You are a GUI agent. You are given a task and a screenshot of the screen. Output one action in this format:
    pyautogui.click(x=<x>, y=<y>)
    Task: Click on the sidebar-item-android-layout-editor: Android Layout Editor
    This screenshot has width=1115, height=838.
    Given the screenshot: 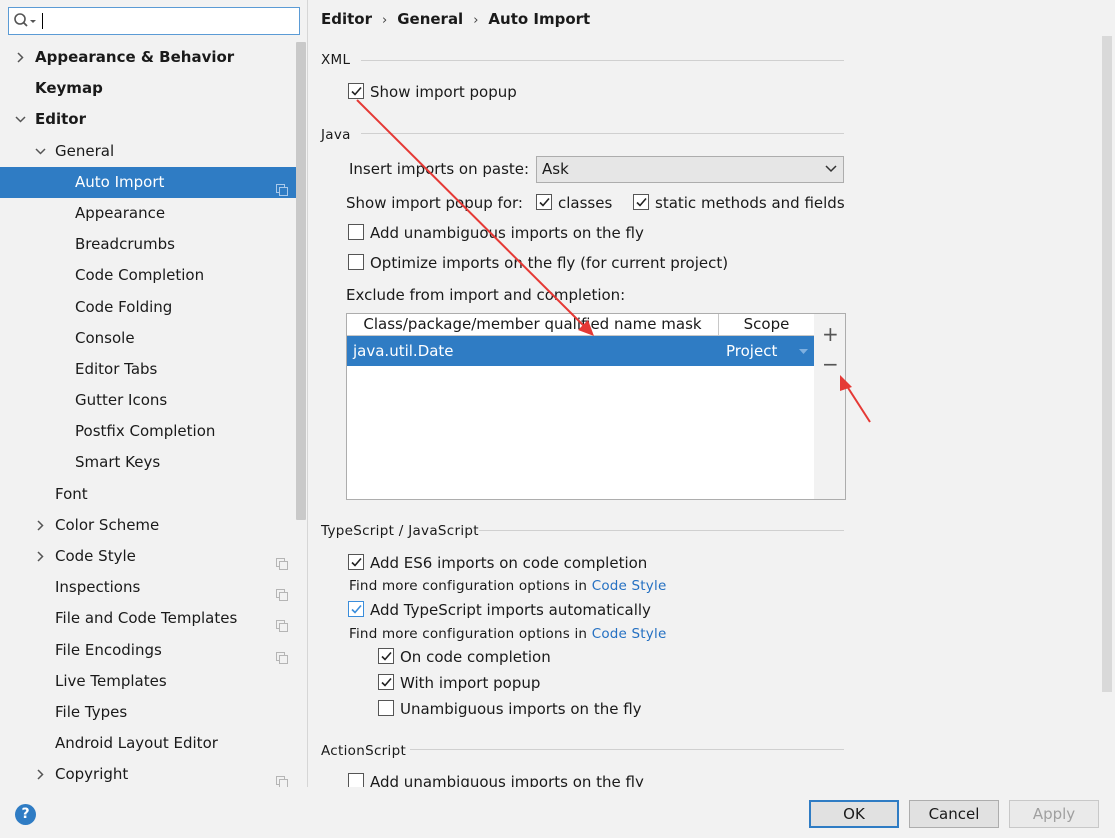 What is the action you would take?
    pyautogui.click(x=148, y=743)
    